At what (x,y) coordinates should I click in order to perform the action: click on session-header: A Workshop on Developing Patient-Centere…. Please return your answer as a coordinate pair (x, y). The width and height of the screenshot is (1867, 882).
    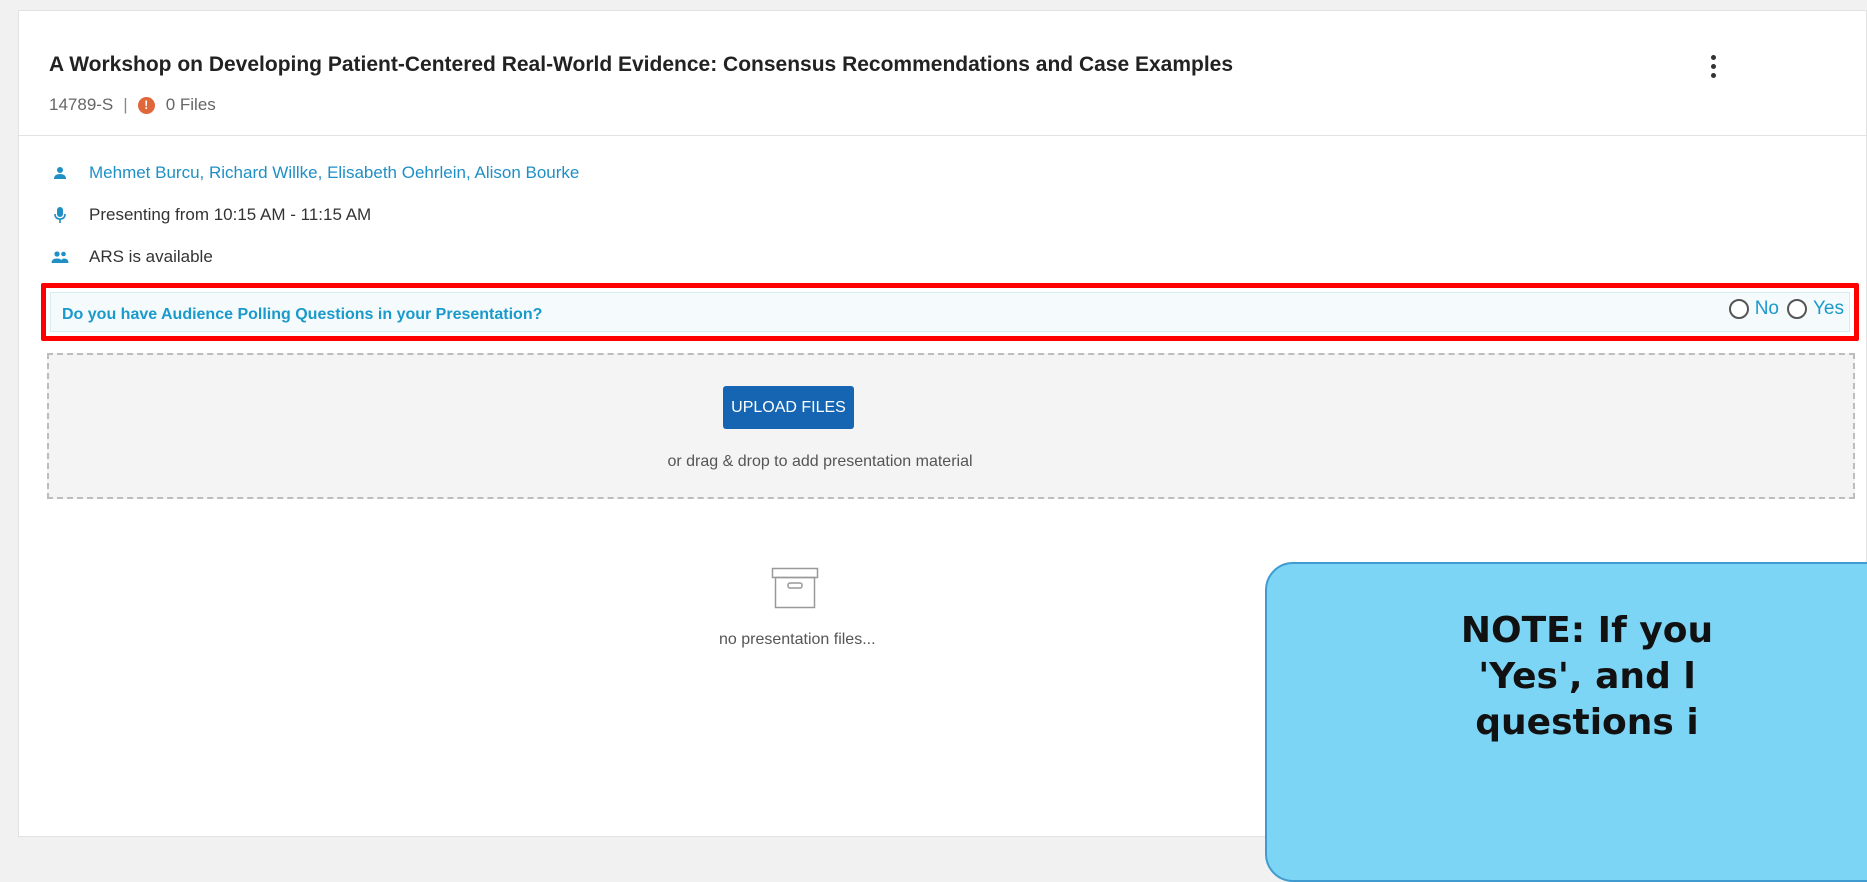
    Looking at the image, I should click on (942, 73).